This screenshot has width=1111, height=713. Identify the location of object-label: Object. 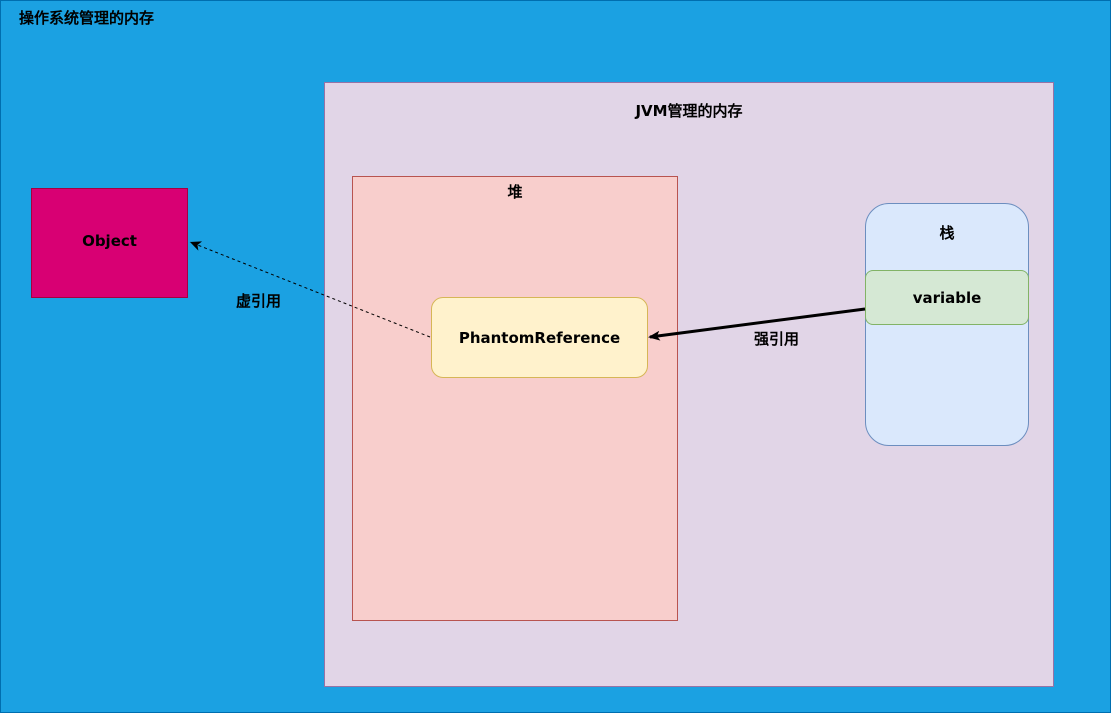
(109, 241).